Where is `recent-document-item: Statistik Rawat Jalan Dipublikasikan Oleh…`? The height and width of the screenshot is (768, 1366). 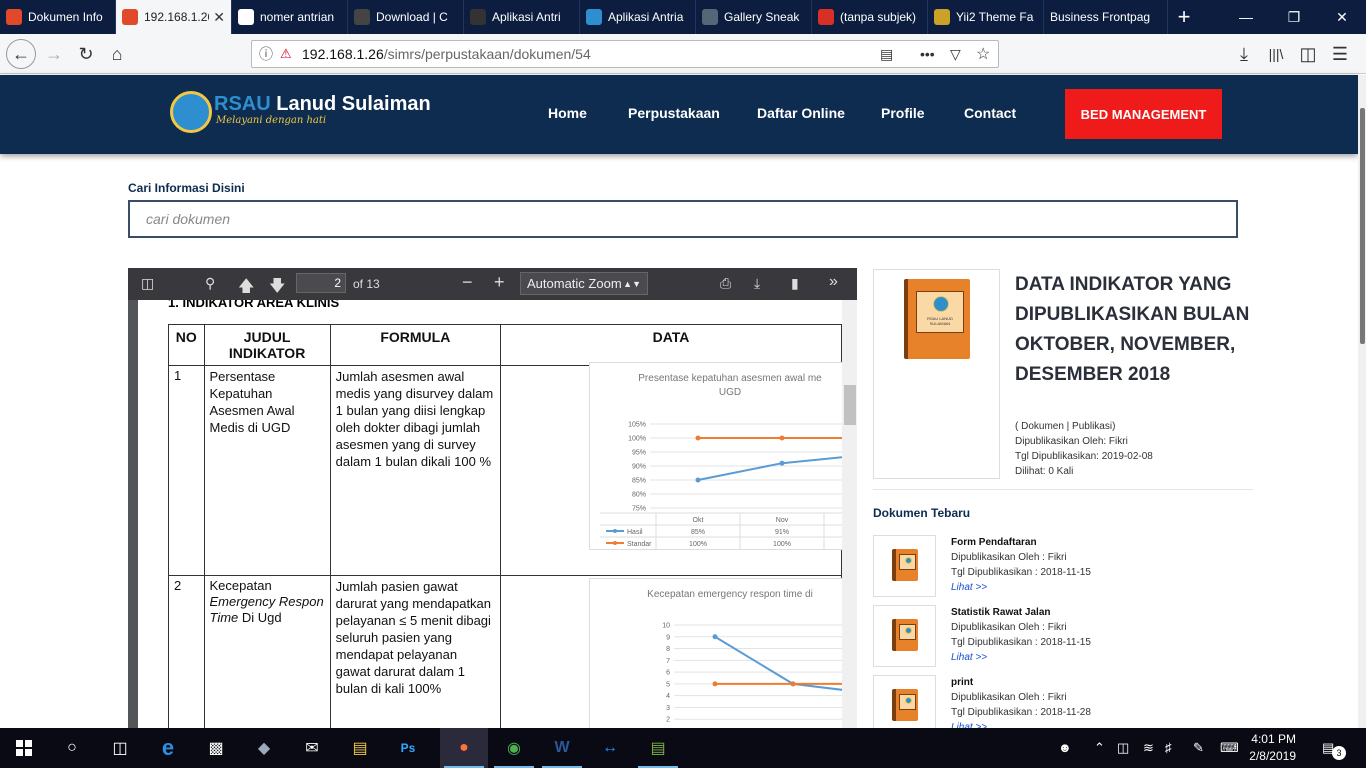
recent-document-item: Statistik Rawat Jalan Dipublikasikan Oleh… is located at coordinates (1063, 637).